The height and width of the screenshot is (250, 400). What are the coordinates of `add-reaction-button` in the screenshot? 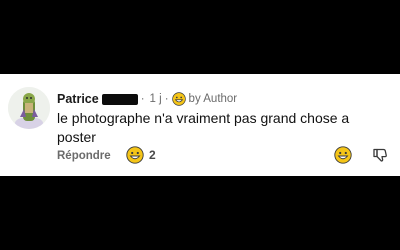 It's located at (343, 155).